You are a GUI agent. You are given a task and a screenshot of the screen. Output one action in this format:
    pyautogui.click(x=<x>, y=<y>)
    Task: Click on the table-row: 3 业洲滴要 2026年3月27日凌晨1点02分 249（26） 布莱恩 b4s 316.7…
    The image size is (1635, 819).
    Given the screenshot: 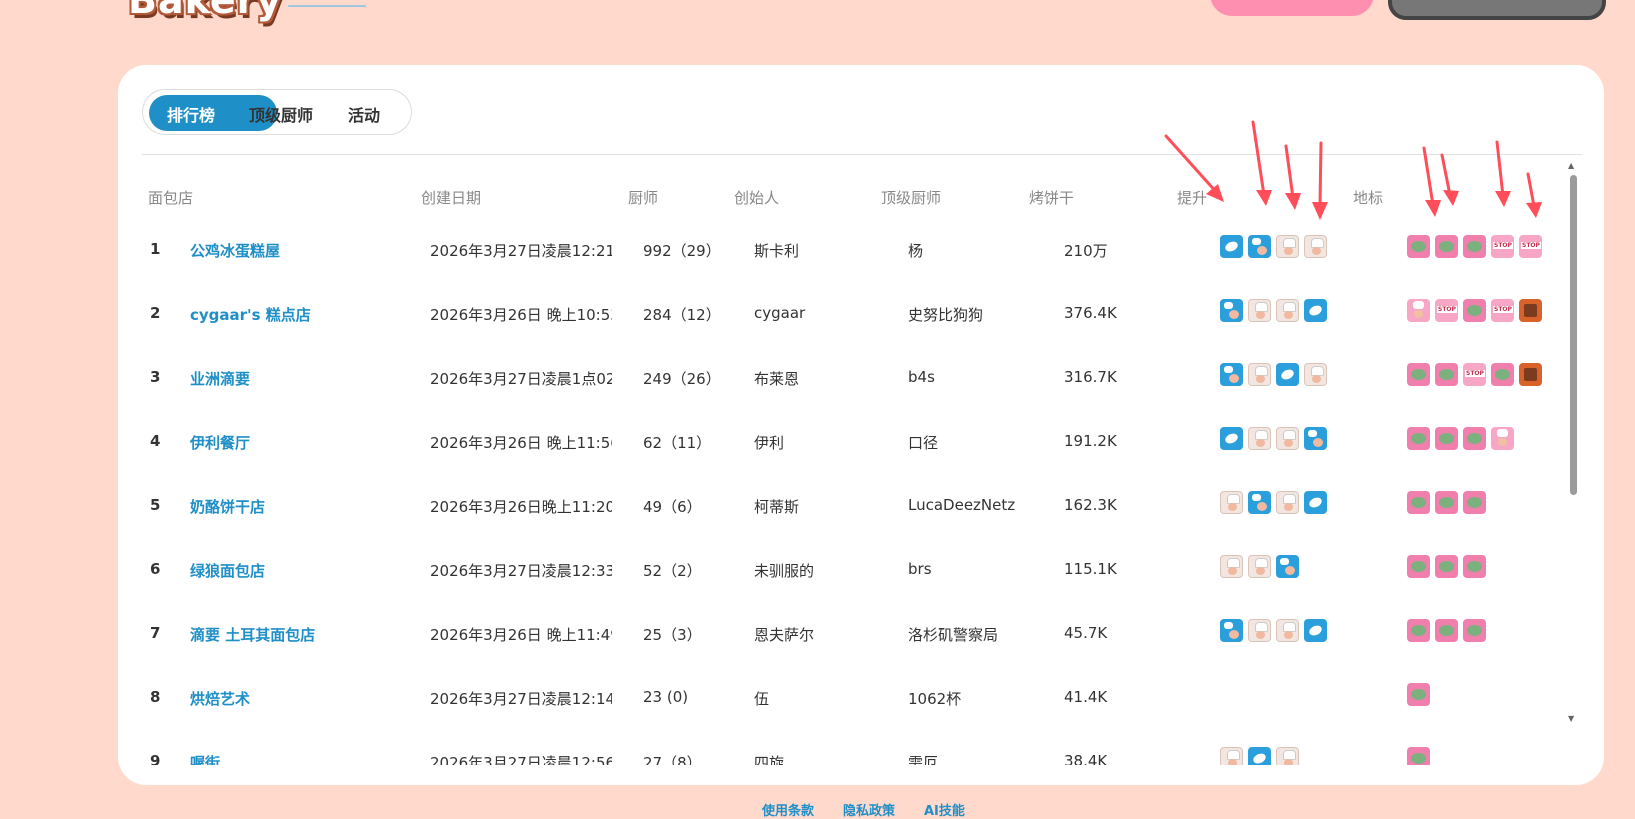 What is the action you would take?
    pyautogui.click(x=857, y=397)
    